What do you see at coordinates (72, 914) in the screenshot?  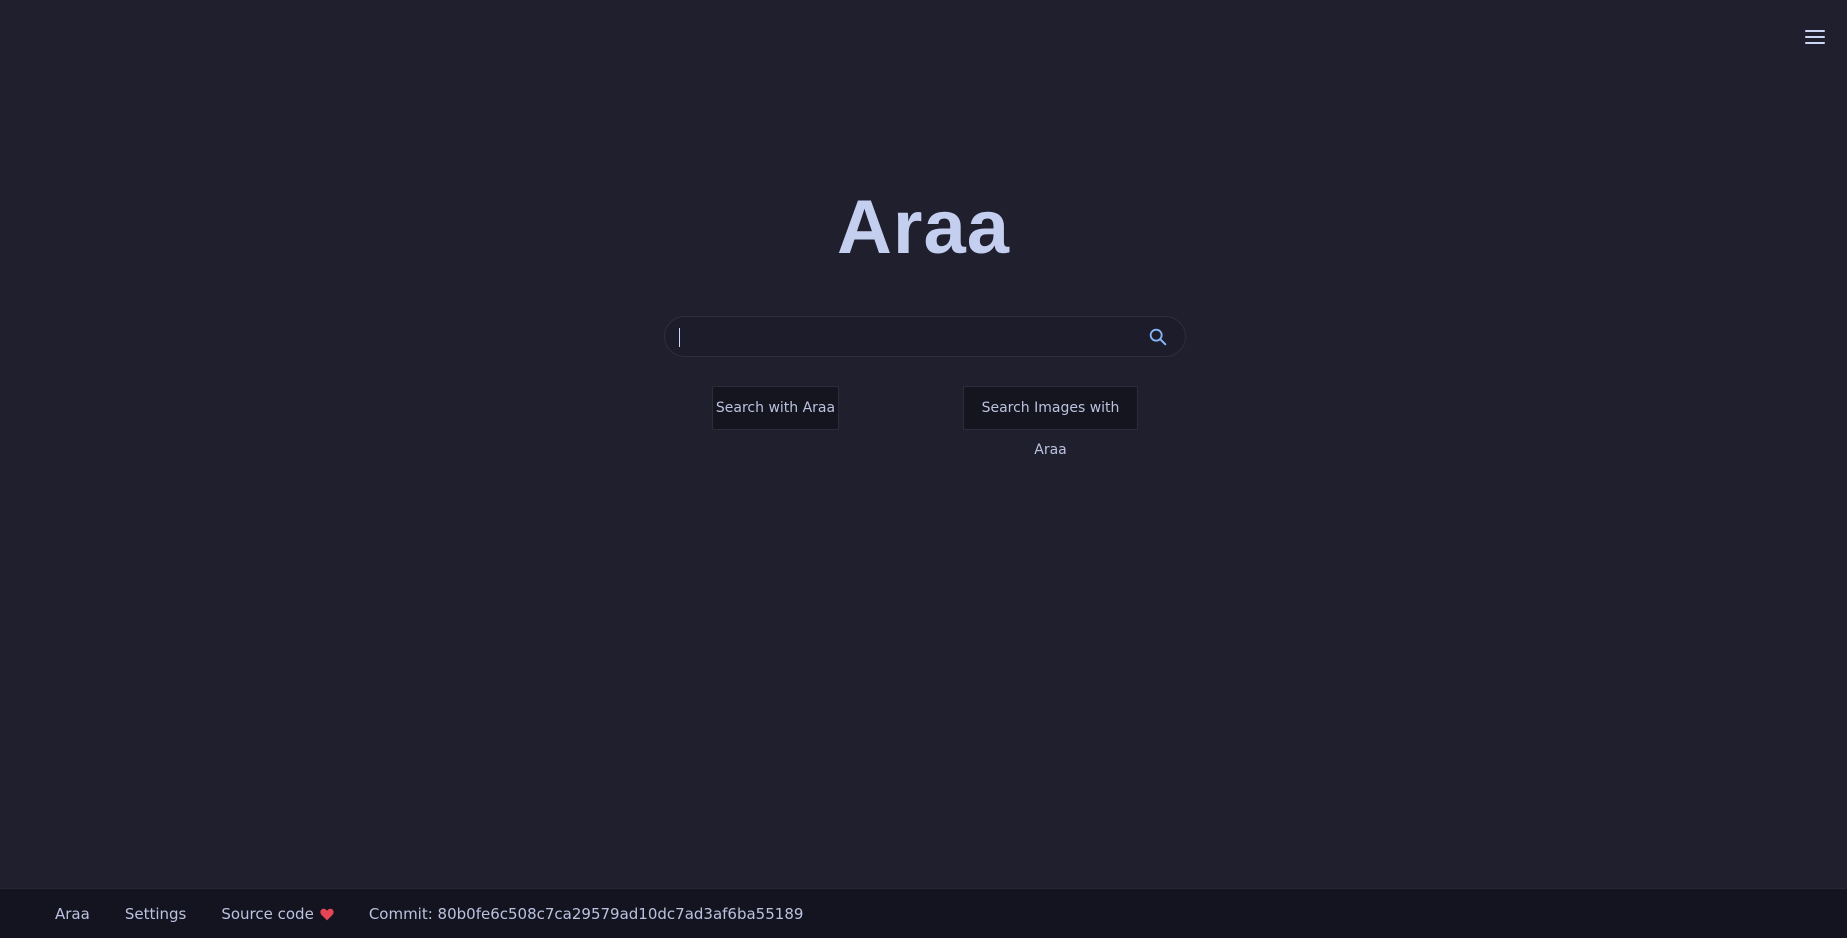 I see `footer-home-link: Araa` at bounding box center [72, 914].